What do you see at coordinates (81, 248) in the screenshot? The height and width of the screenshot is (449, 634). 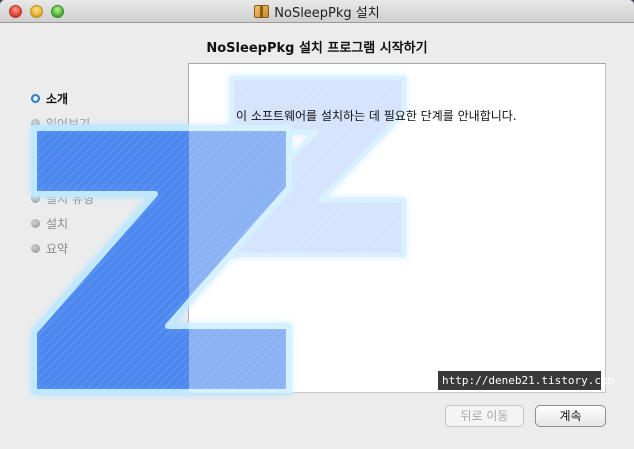 I see `step-summary: 요약` at bounding box center [81, 248].